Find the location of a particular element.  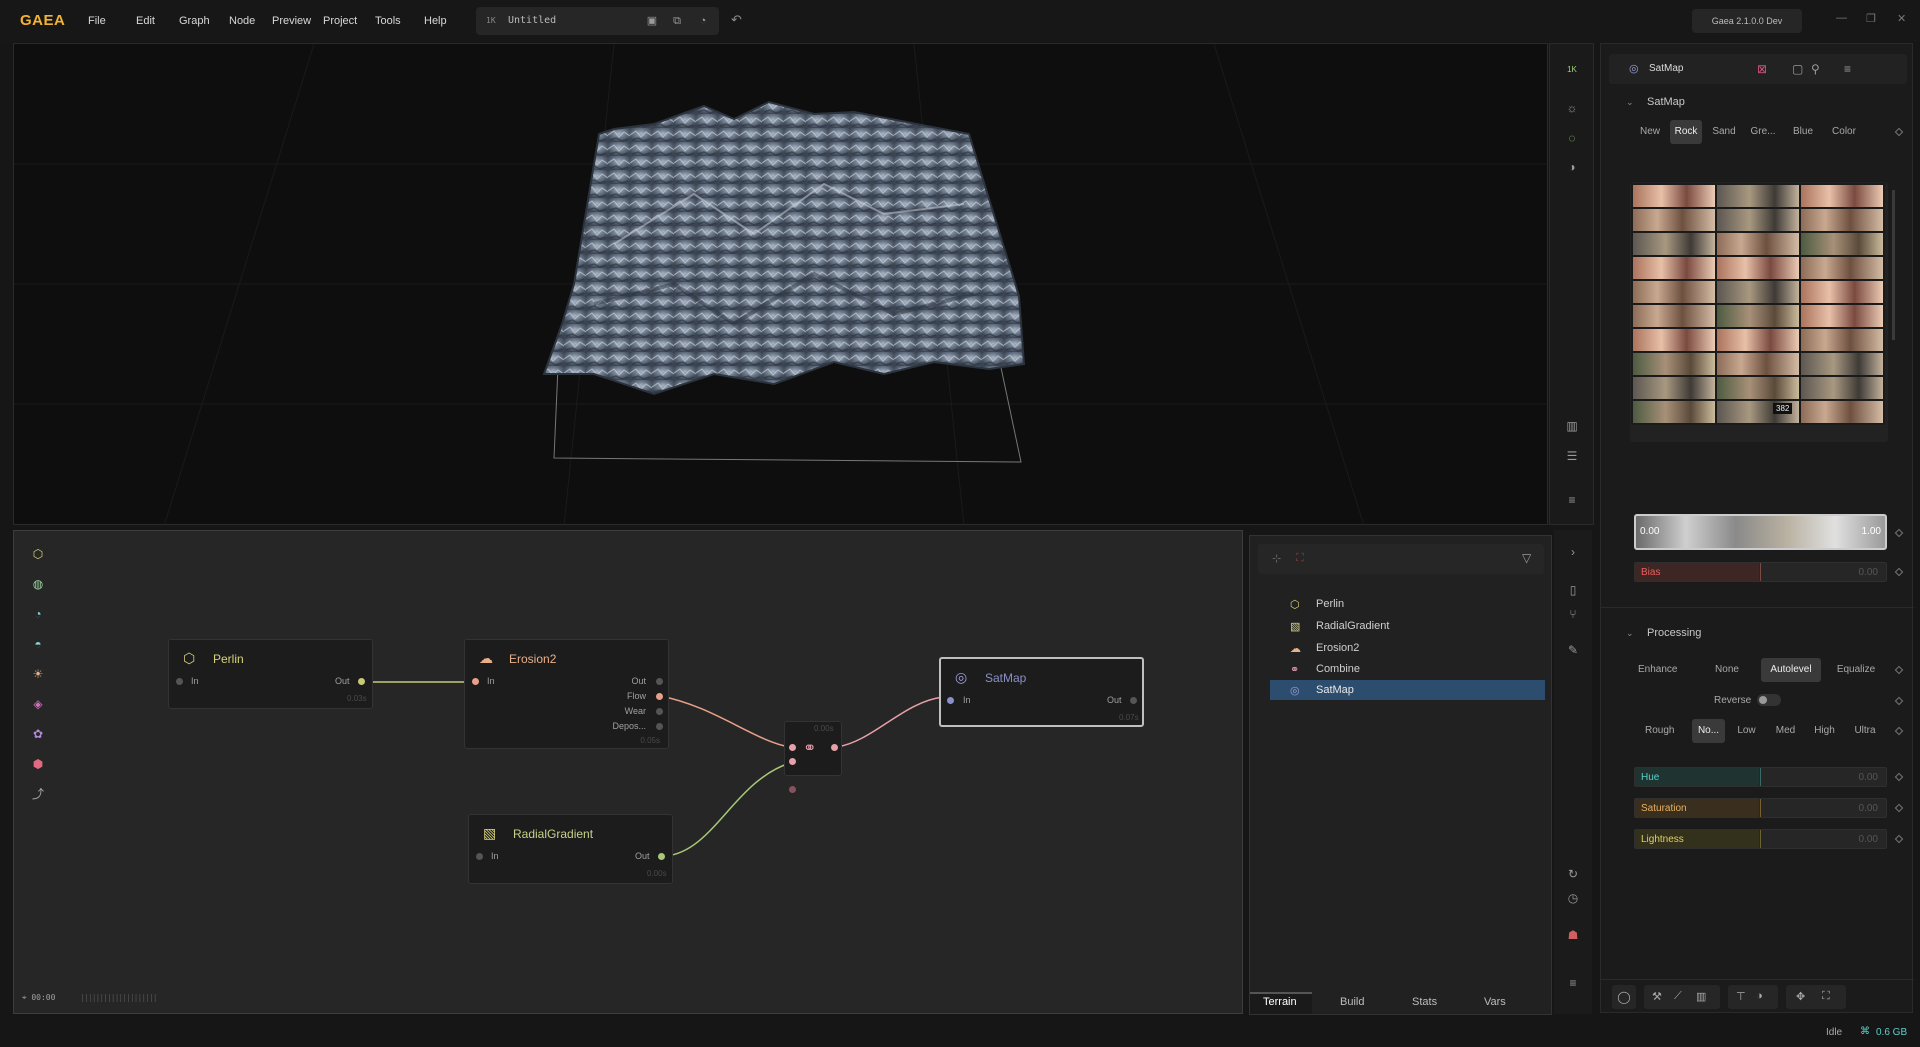

library-scrollbar is located at coordinates (1893, 265).